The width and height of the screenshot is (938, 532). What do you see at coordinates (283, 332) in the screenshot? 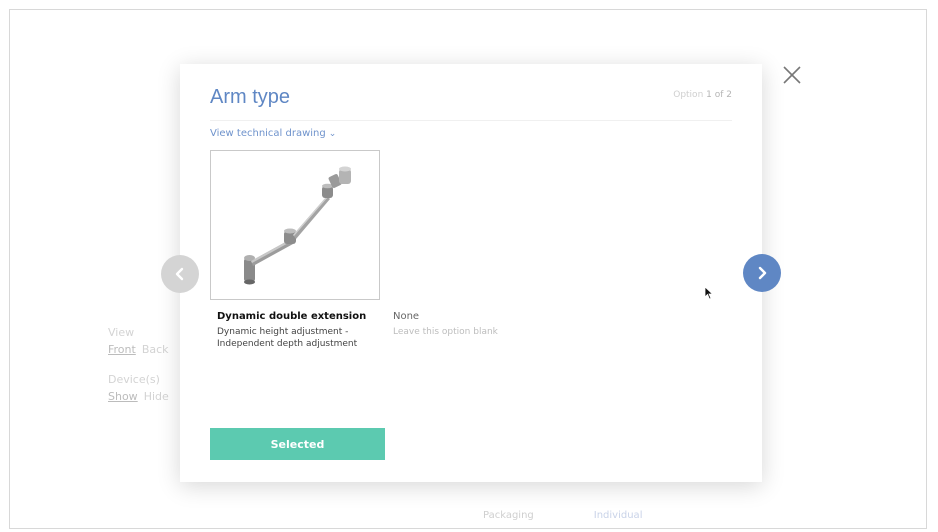
I see `option-1-description-line-1: Dynamic height adjustment -` at bounding box center [283, 332].